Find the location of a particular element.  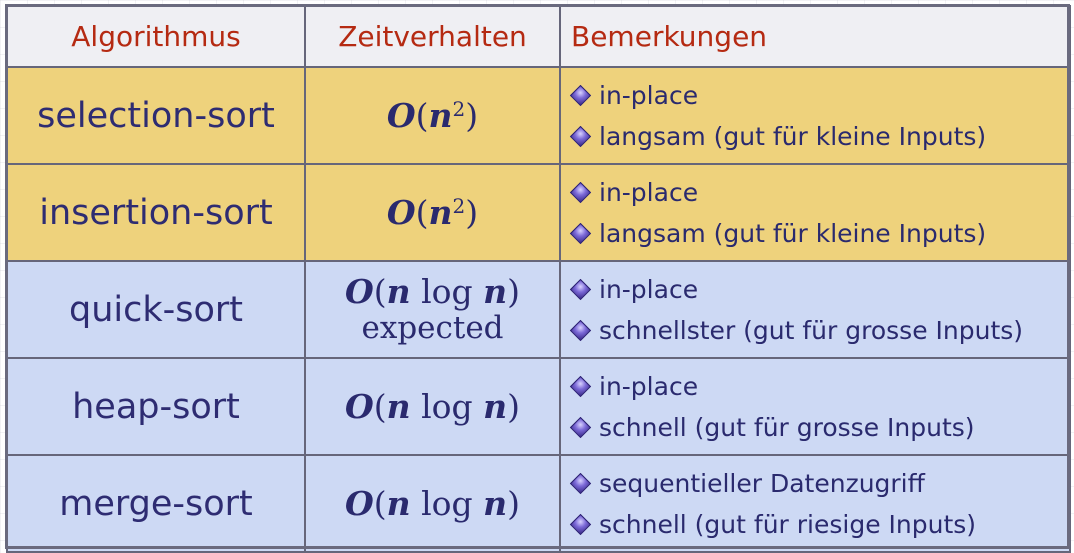

note-text: sequentieller Datenzugriff is located at coordinates (762, 483).